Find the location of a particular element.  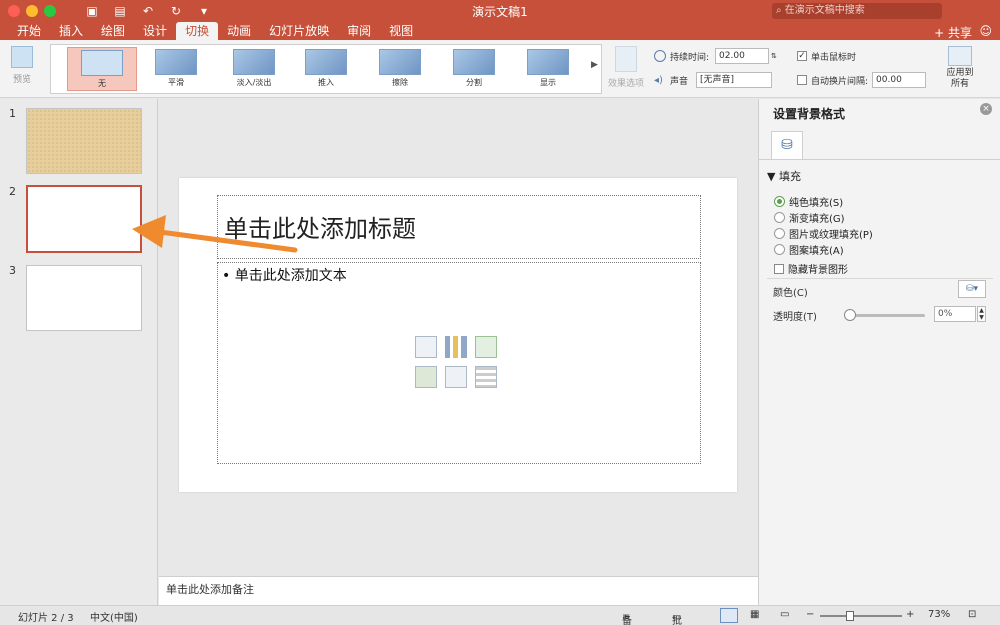

transition-label: 推入 is located at coordinates (326, 82).